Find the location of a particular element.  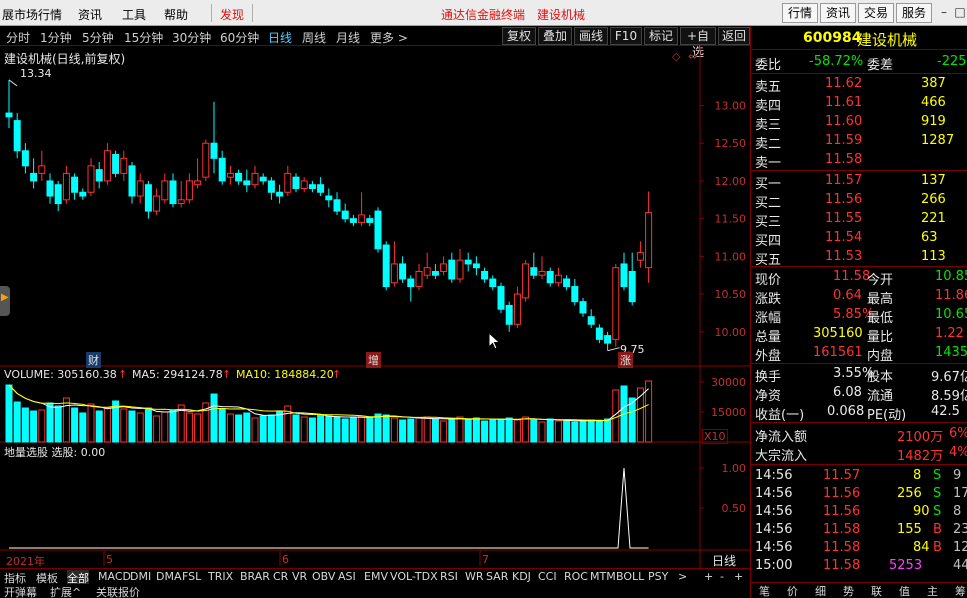

tab-dmi: DMI is located at coordinates (140, 576).